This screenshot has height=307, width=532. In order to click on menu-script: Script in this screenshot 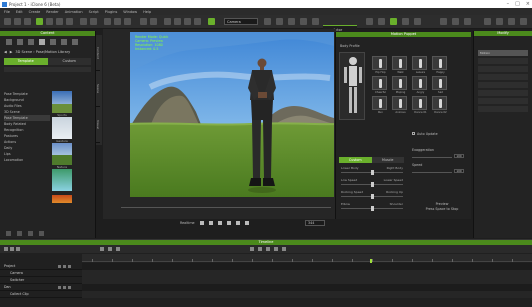, I will do `click(94, 12)`.